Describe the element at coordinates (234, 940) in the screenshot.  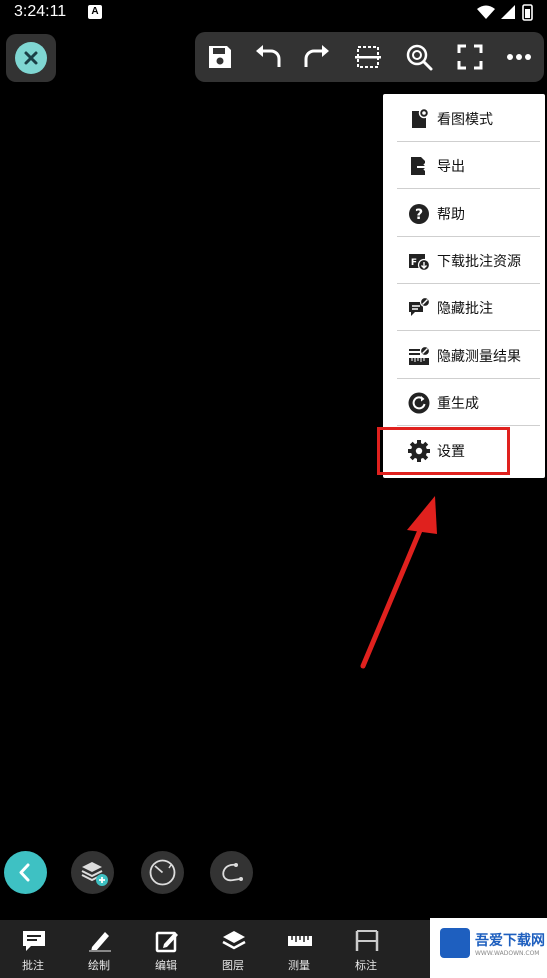
I see `layers-icon` at that location.